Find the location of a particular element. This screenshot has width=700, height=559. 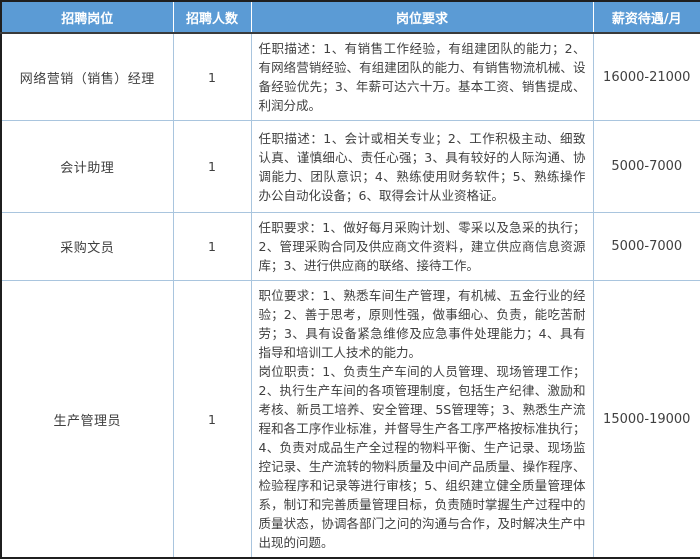

header-count: 招聘人数 is located at coordinates (211, 17).